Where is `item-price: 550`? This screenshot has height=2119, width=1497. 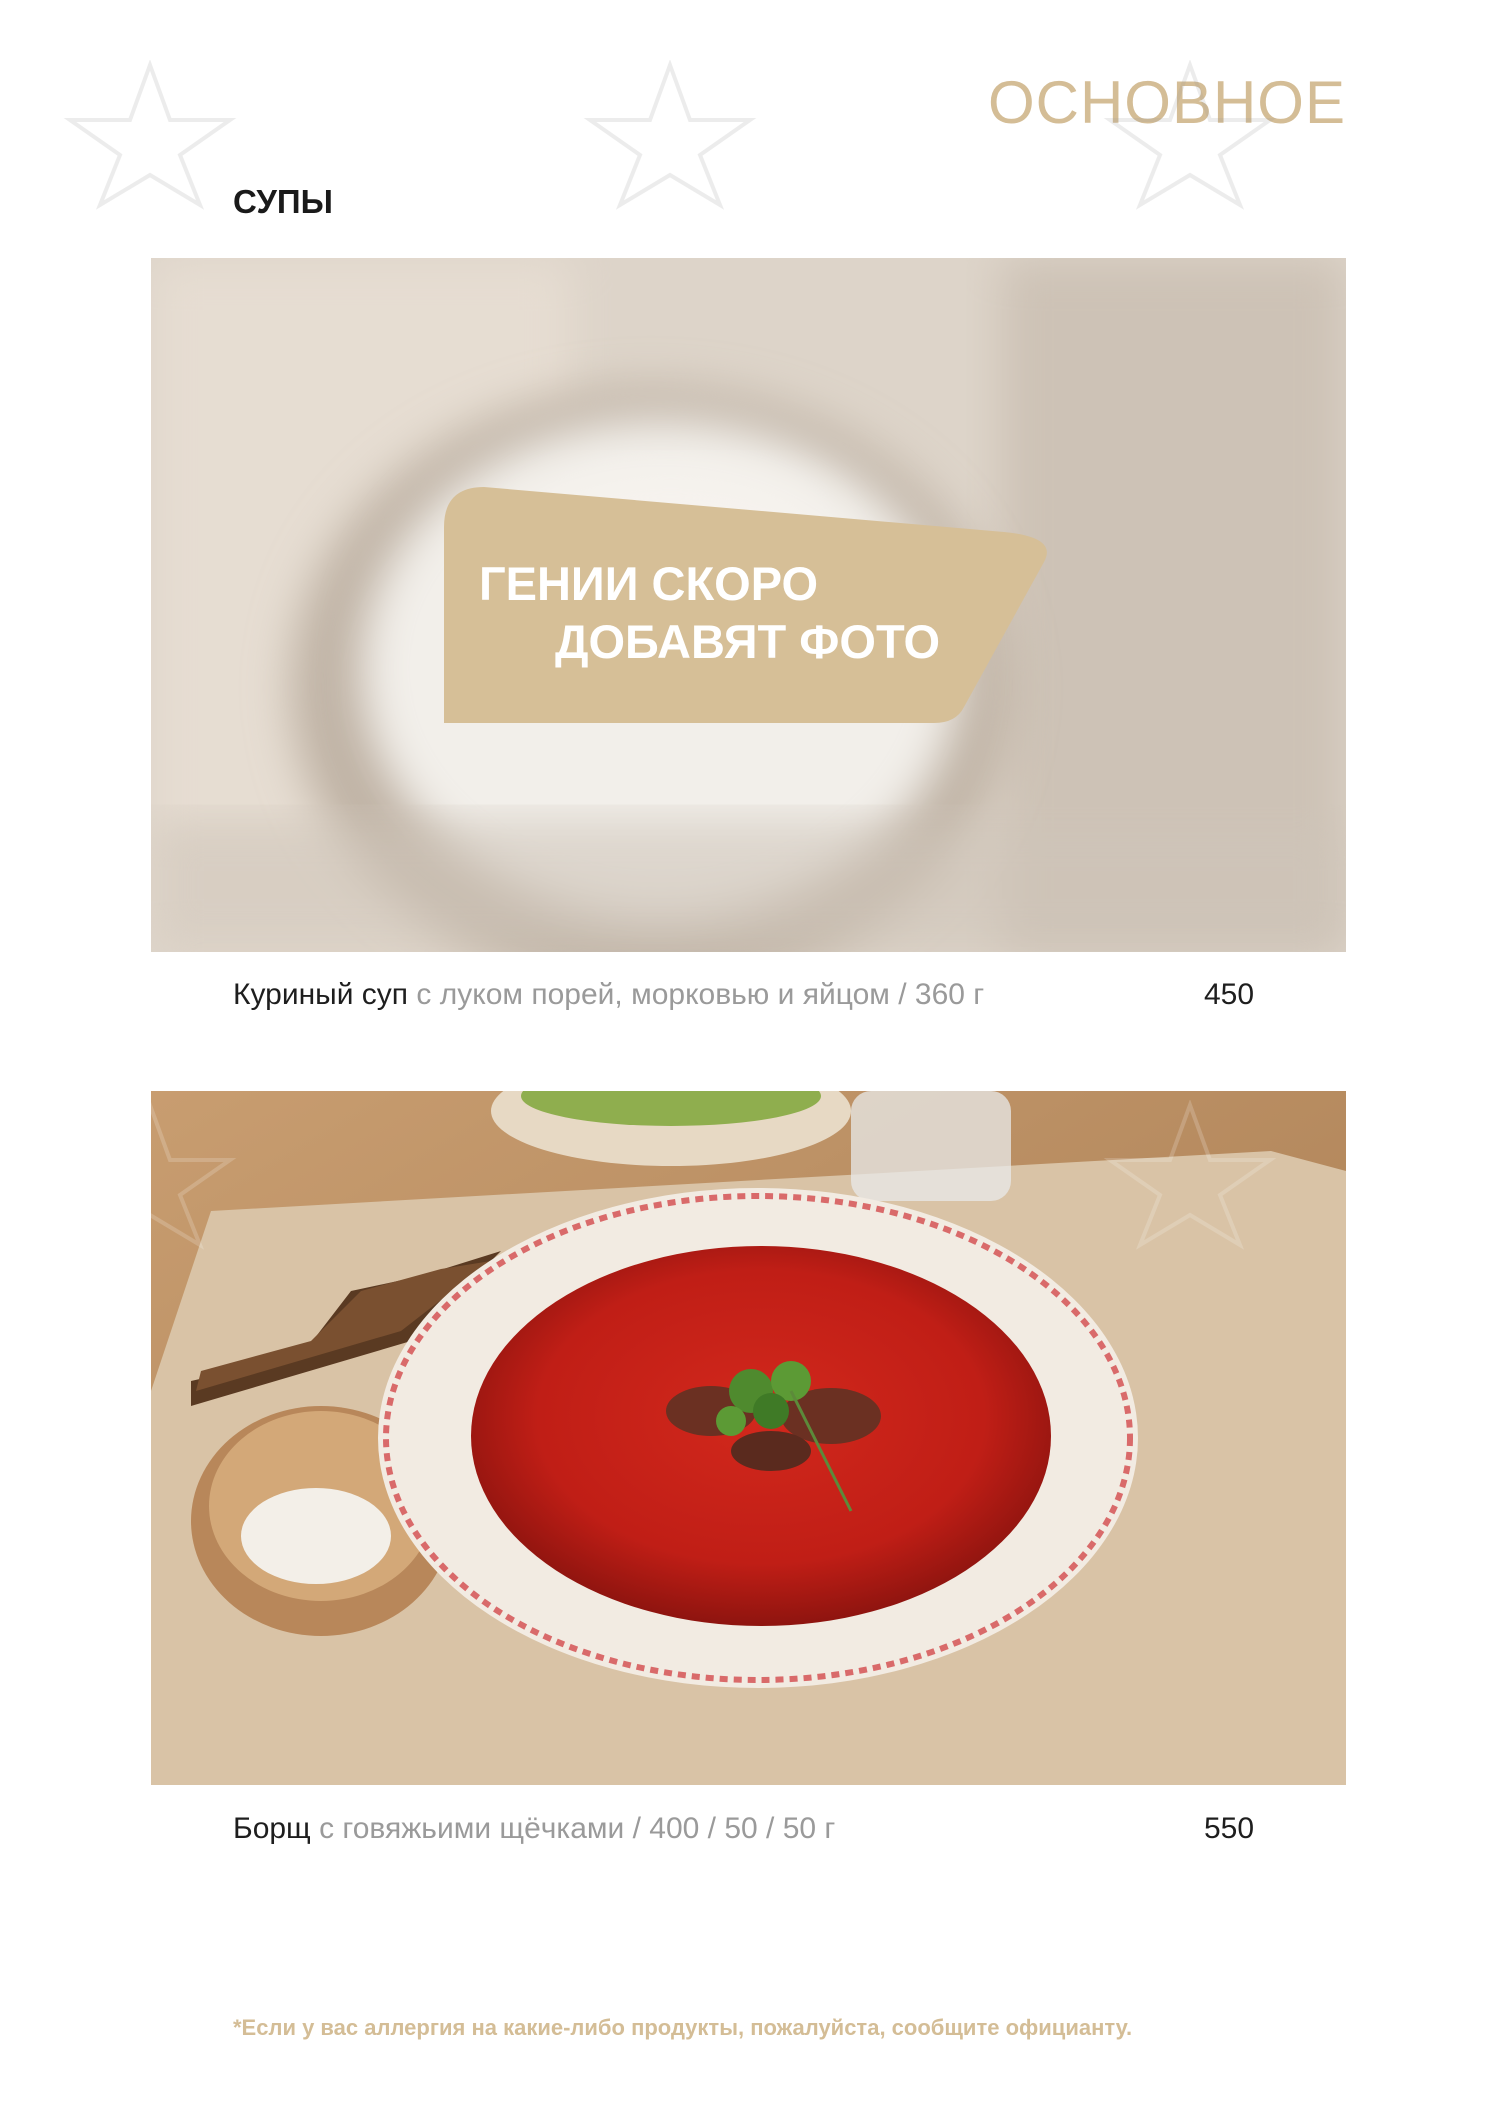 item-price: 550 is located at coordinates (1229, 1828).